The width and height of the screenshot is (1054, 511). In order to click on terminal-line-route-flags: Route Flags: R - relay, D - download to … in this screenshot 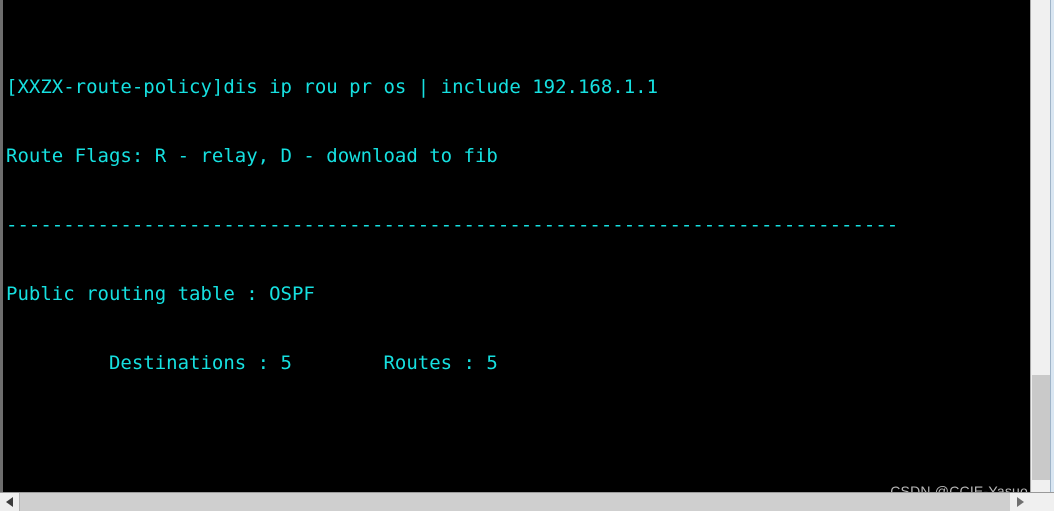, I will do `click(252, 156)`.